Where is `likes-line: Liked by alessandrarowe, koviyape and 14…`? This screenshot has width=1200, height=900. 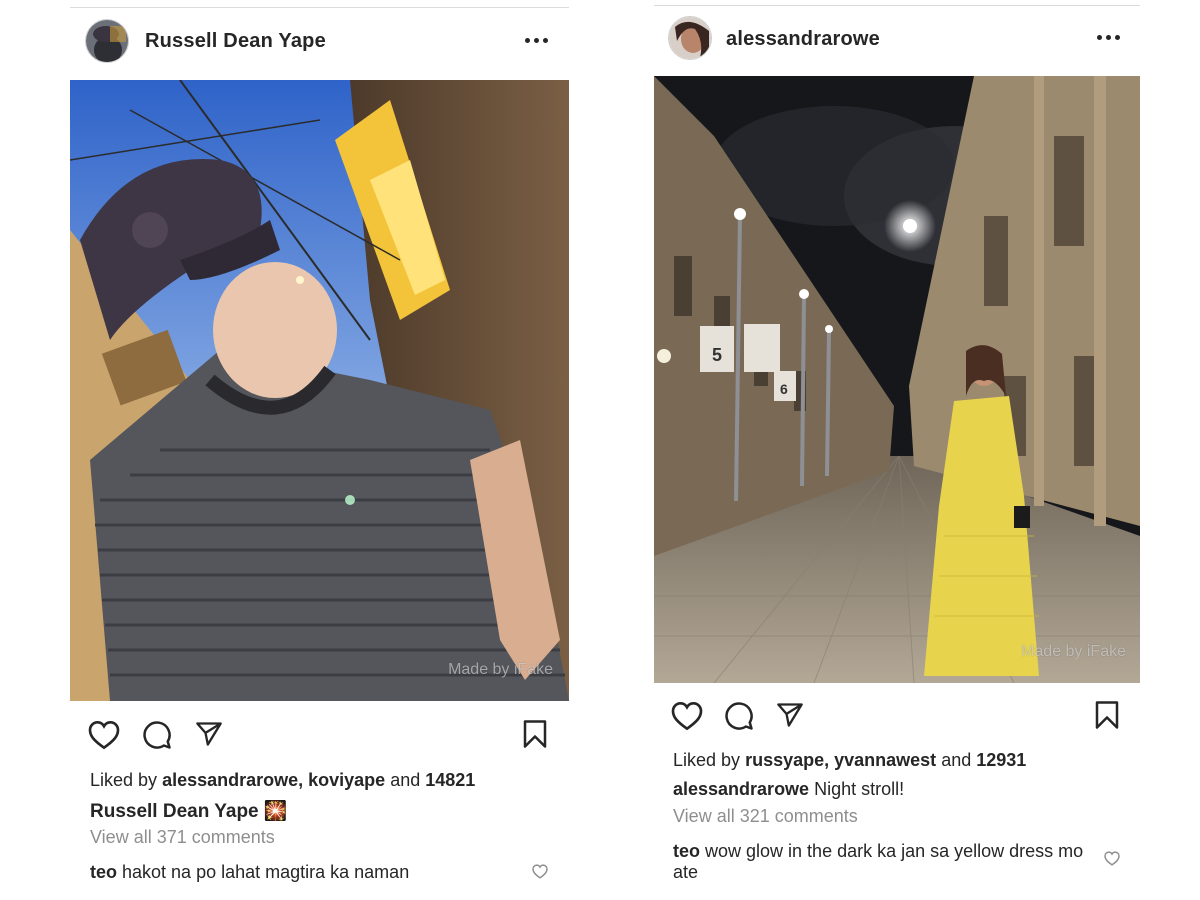
likes-line: Liked by alessandrarowe, koviyape and 14… is located at coordinates (282, 780).